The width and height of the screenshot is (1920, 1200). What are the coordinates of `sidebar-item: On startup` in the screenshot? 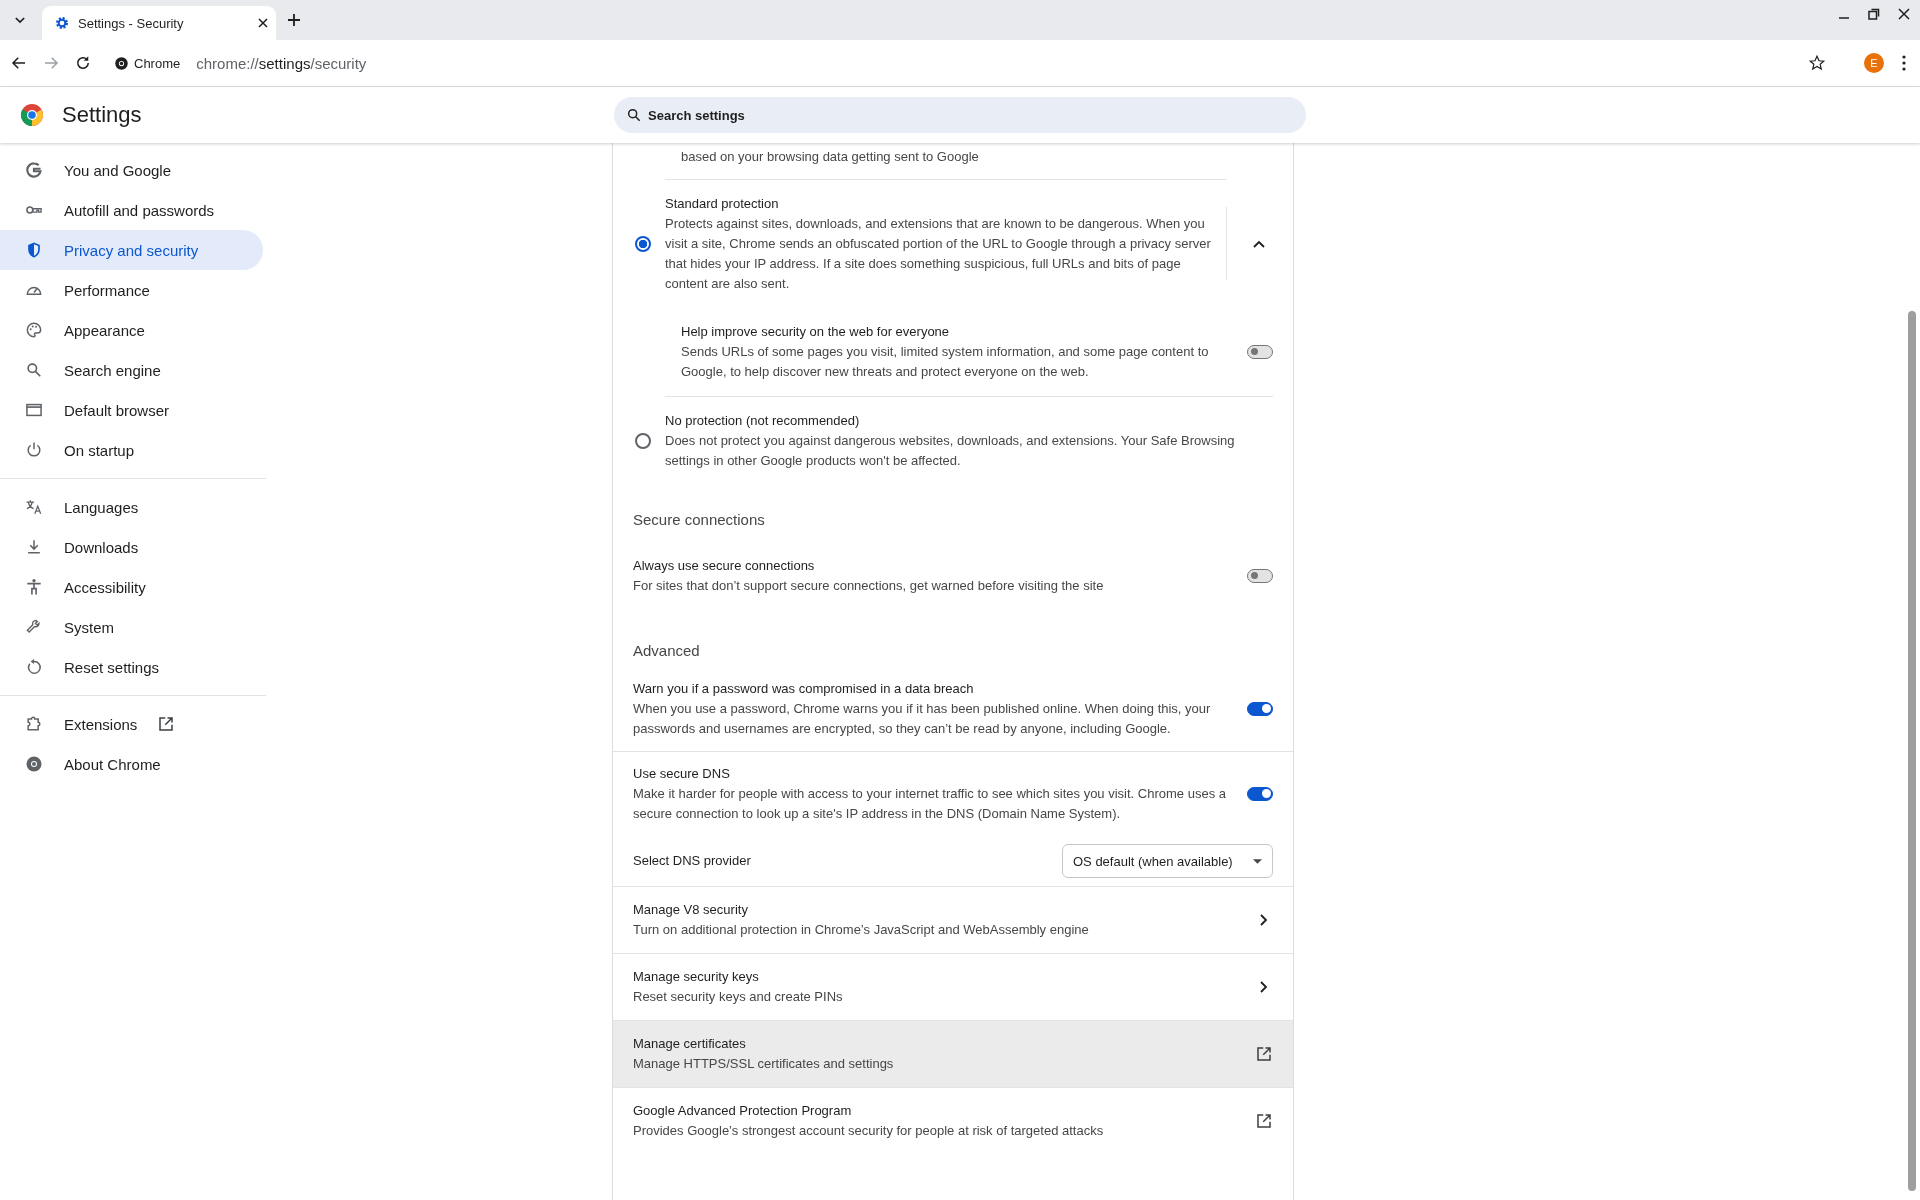 It's located at (131, 450).